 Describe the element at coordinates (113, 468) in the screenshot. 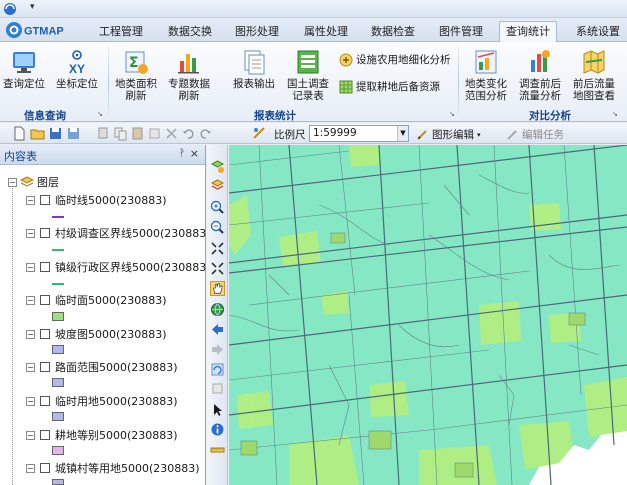

I see `layer-item: − 城镇村等用地5000(230883)` at that location.